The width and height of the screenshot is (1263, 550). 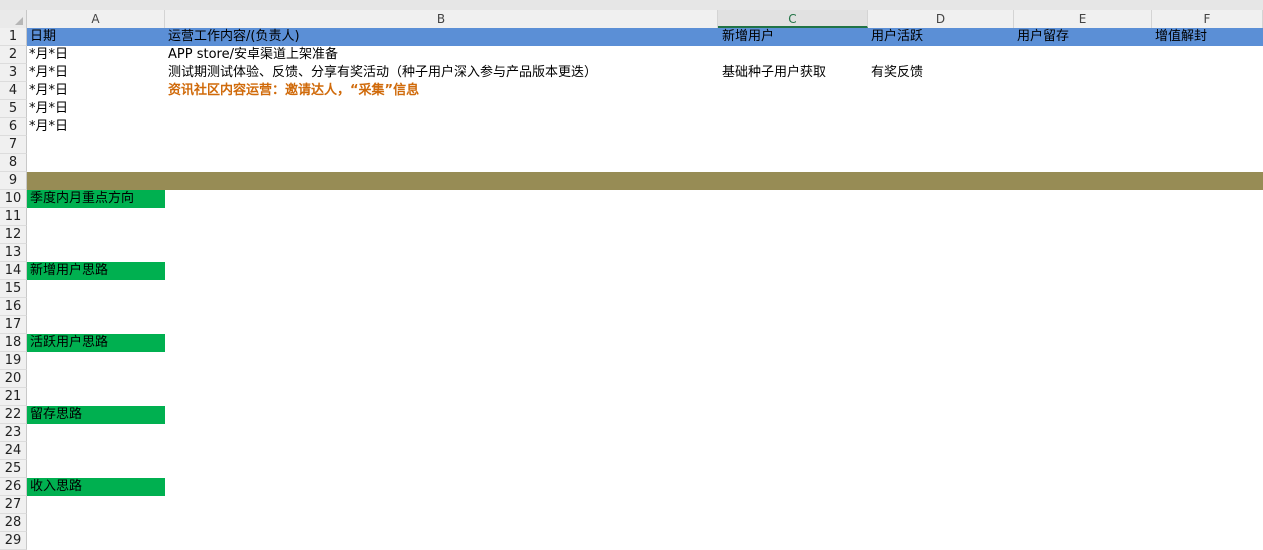 I want to click on row-header-11: 11, so click(x=13, y=217).